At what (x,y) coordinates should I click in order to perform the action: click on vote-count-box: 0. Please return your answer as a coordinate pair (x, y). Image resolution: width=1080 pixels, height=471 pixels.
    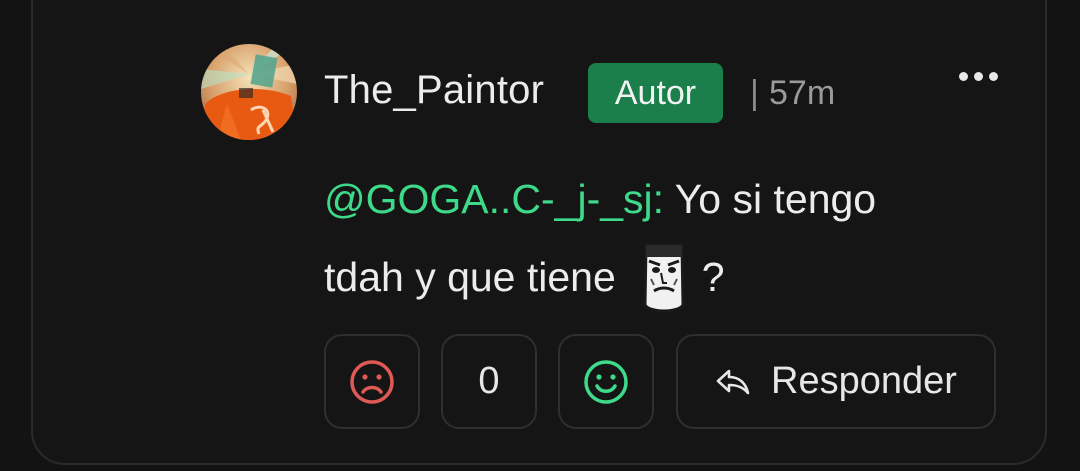
    Looking at the image, I should click on (489, 381).